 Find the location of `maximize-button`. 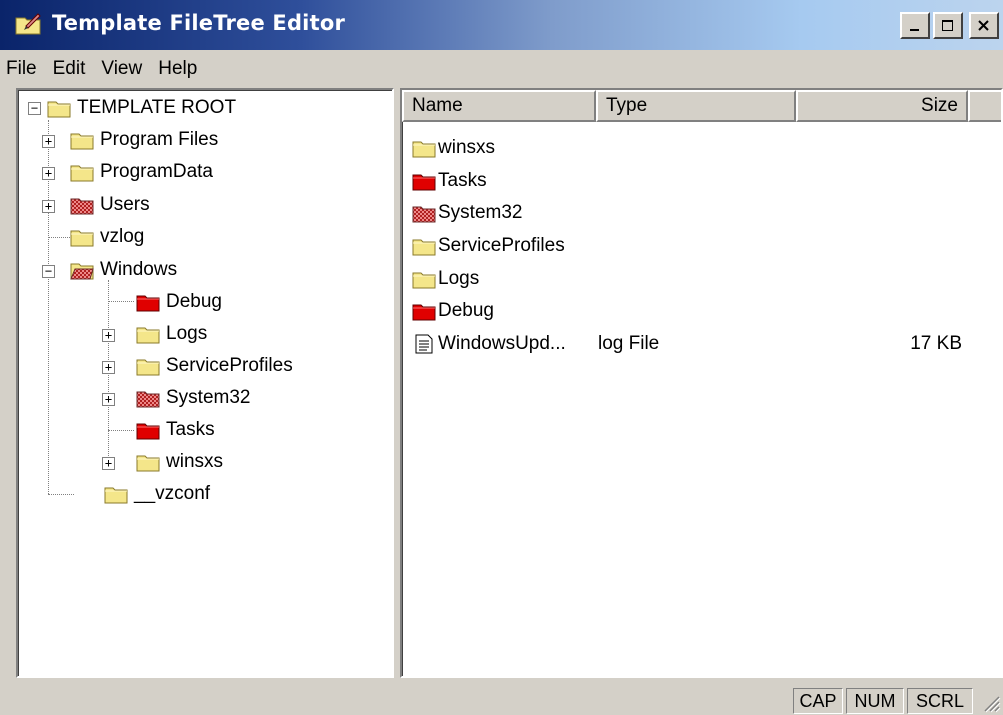

maximize-button is located at coordinates (948, 25).